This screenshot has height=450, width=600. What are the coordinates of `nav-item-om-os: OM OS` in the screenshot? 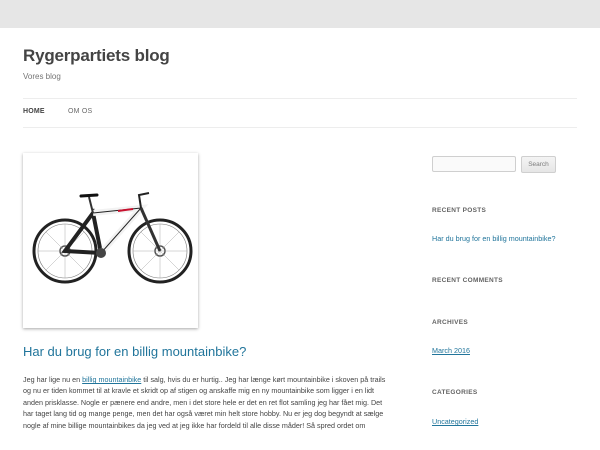 It's located at (80, 111).